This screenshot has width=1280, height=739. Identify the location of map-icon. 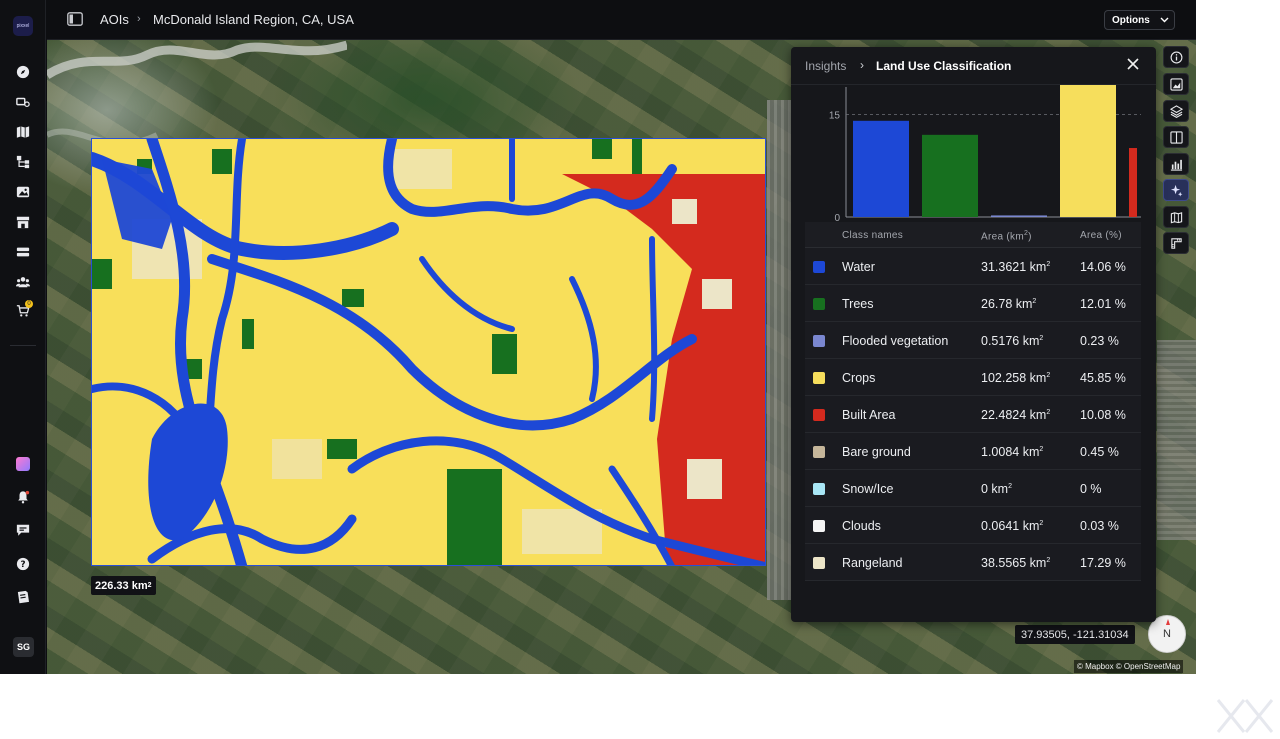
(23, 132).